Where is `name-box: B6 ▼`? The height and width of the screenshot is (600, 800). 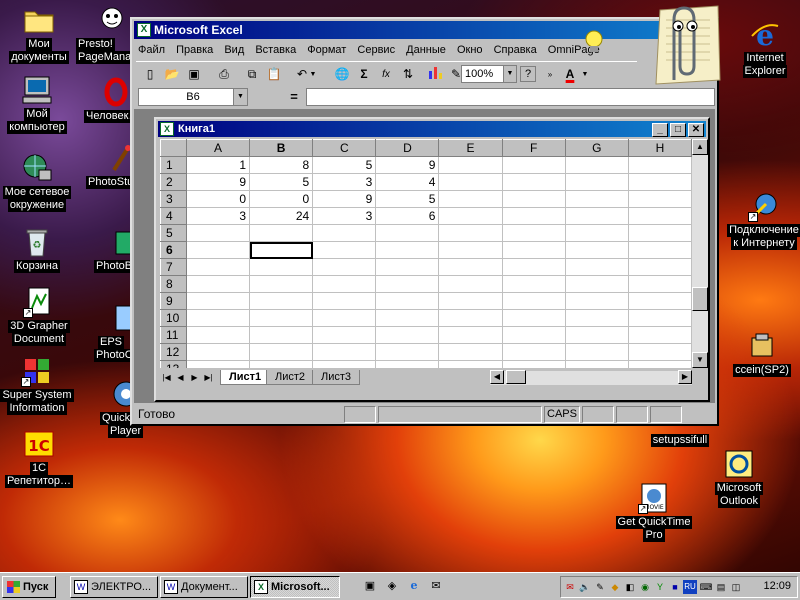 name-box: B6 ▼ is located at coordinates (193, 97).